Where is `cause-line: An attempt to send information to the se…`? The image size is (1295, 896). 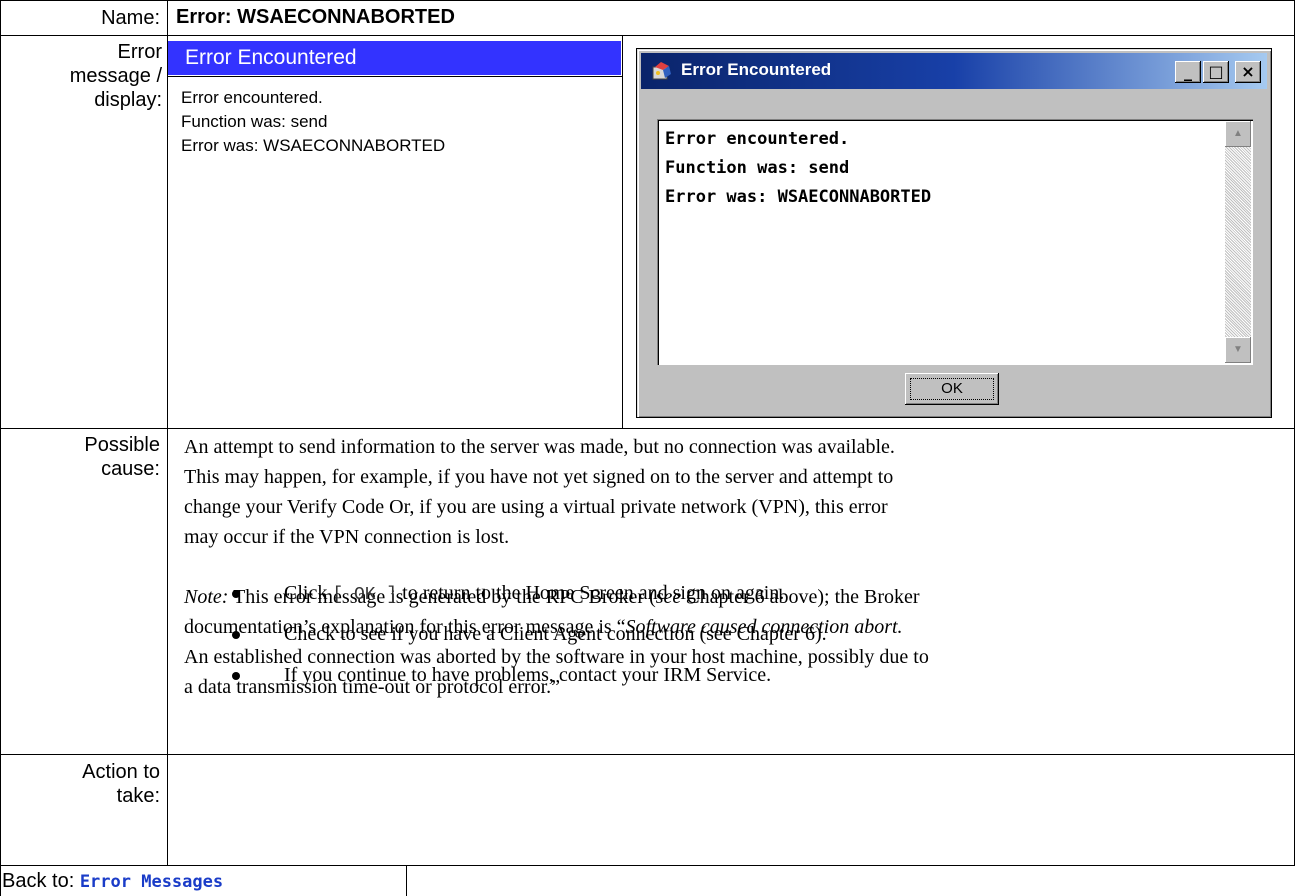 cause-line: An attempt to send information to the se… is located at coordinates (539, 447).